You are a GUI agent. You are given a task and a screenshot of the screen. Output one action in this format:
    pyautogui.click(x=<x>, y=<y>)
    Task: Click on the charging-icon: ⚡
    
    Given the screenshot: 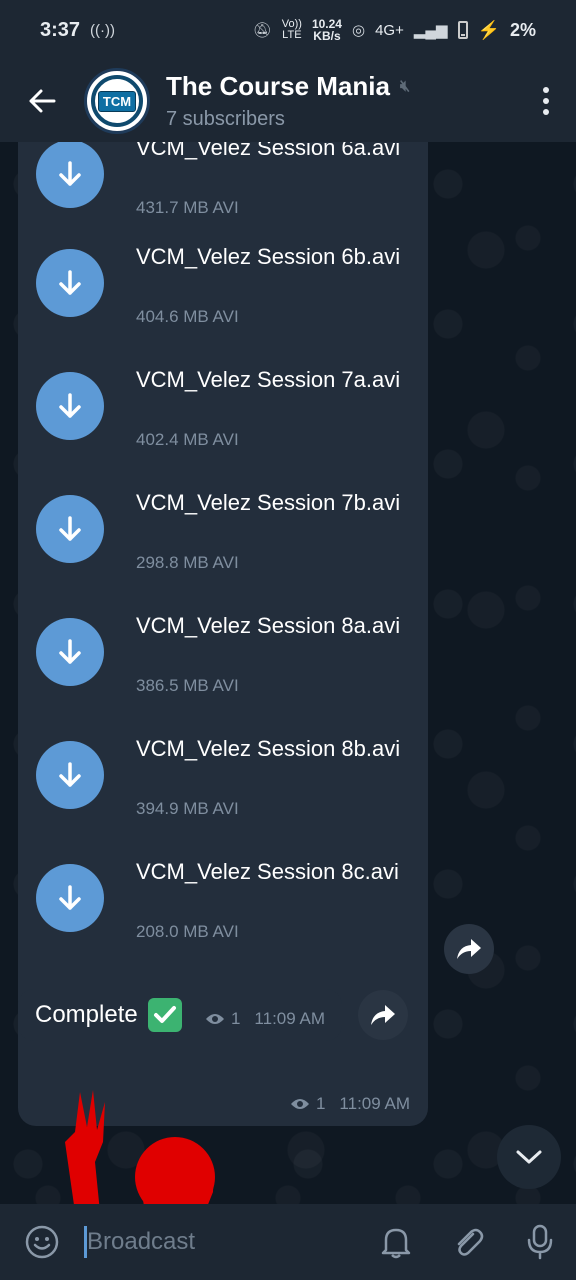 What is the action you would take?
    pyautogui.click(x=488, y=29)
    